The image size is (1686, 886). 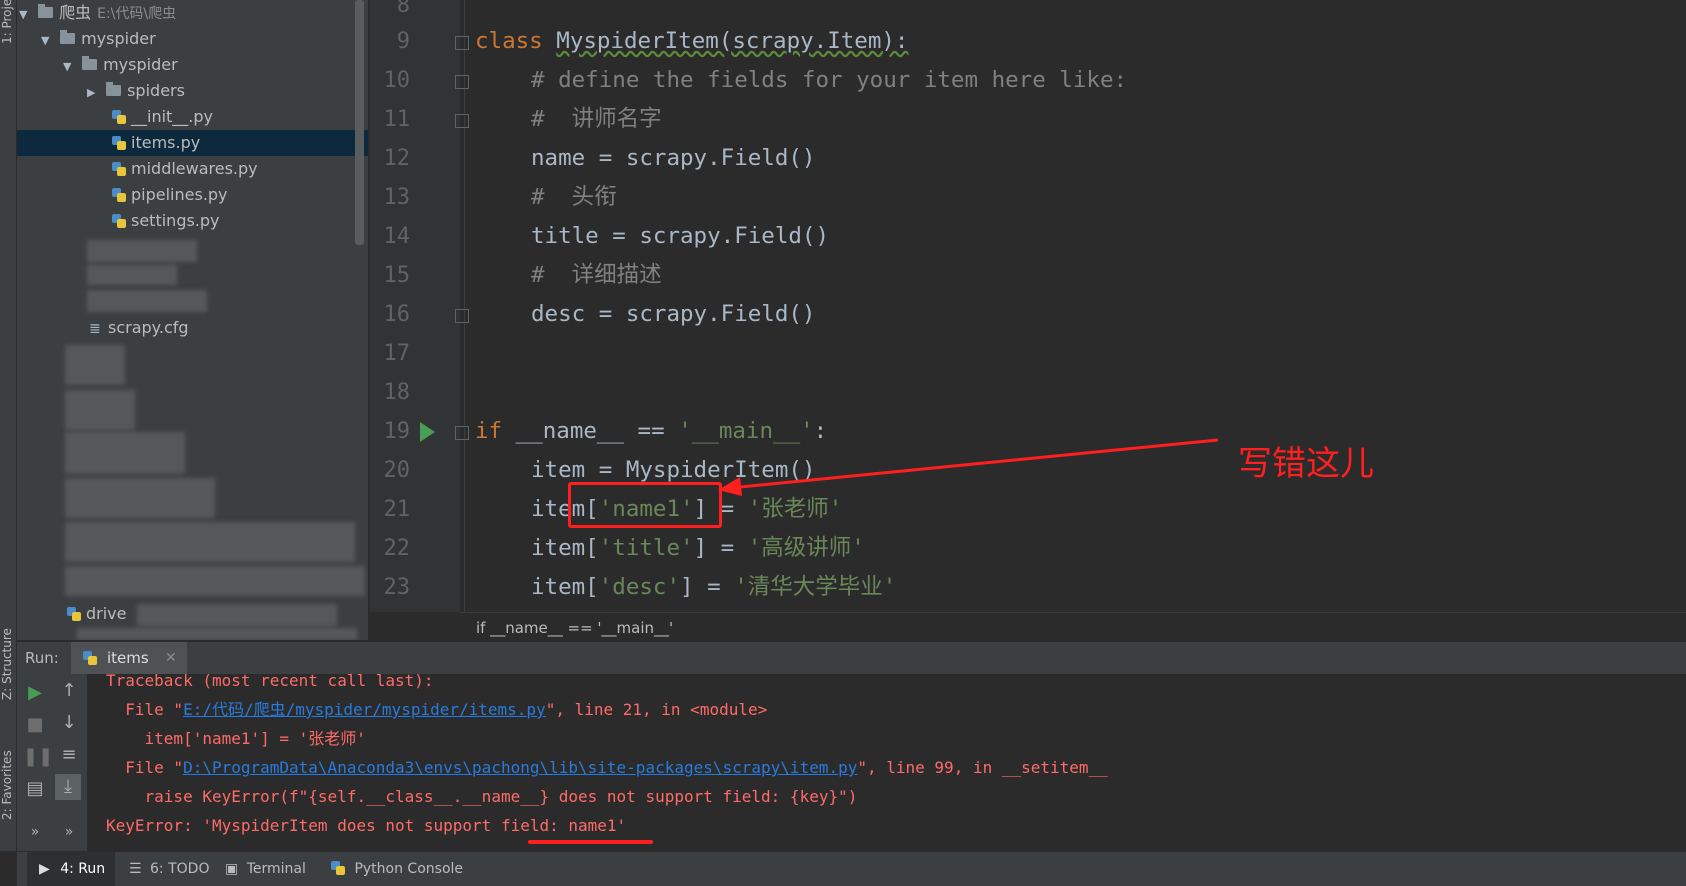 I want to click on tree-item-myspider-pkg: ▼ myspider, so click(x=192, y=65).